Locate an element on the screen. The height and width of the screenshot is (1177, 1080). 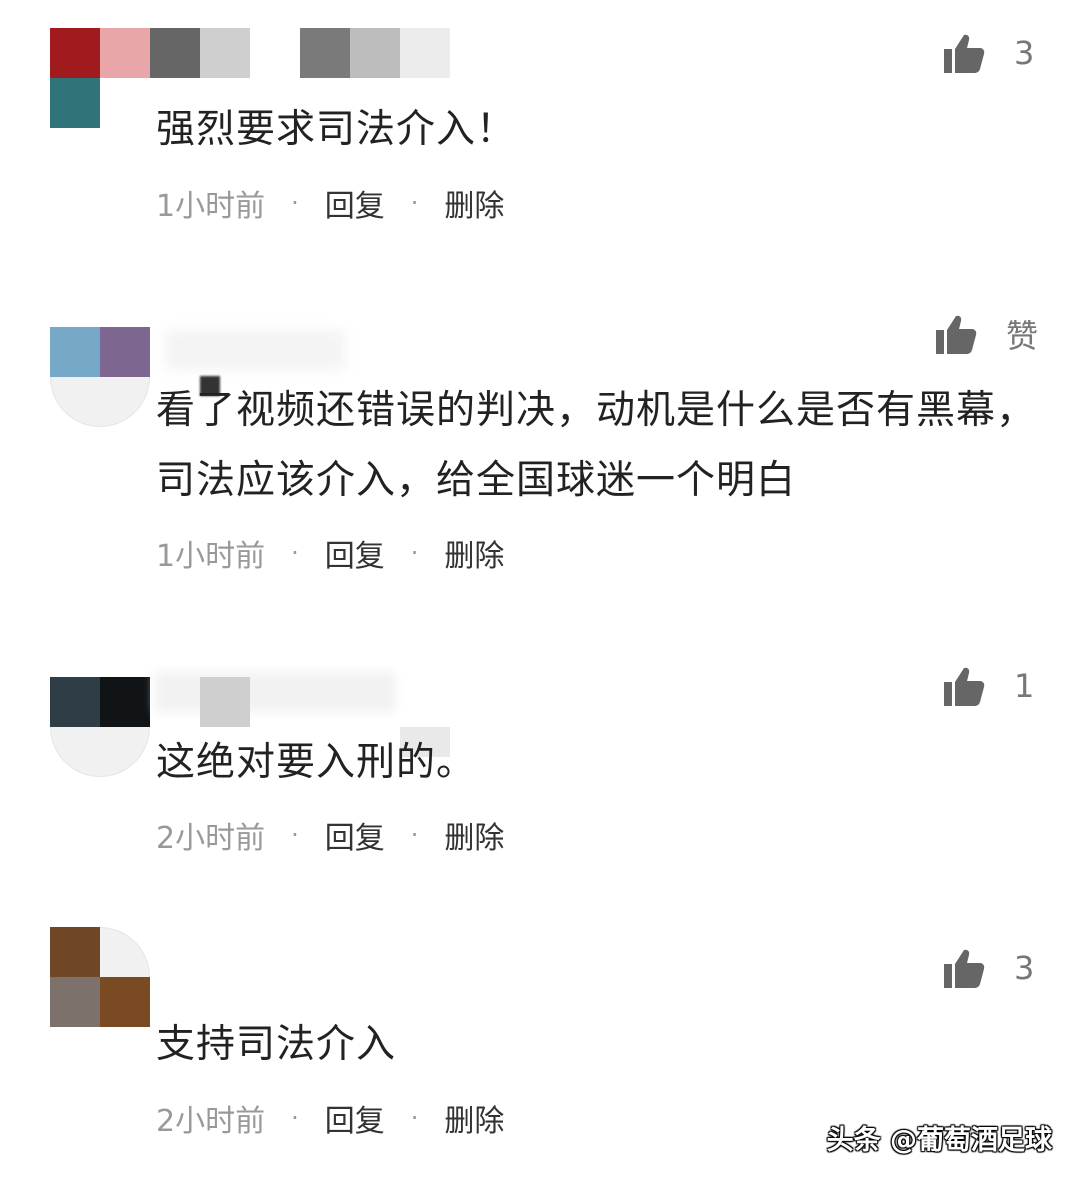
like-button: 1 is located at coordinates (990, 686).